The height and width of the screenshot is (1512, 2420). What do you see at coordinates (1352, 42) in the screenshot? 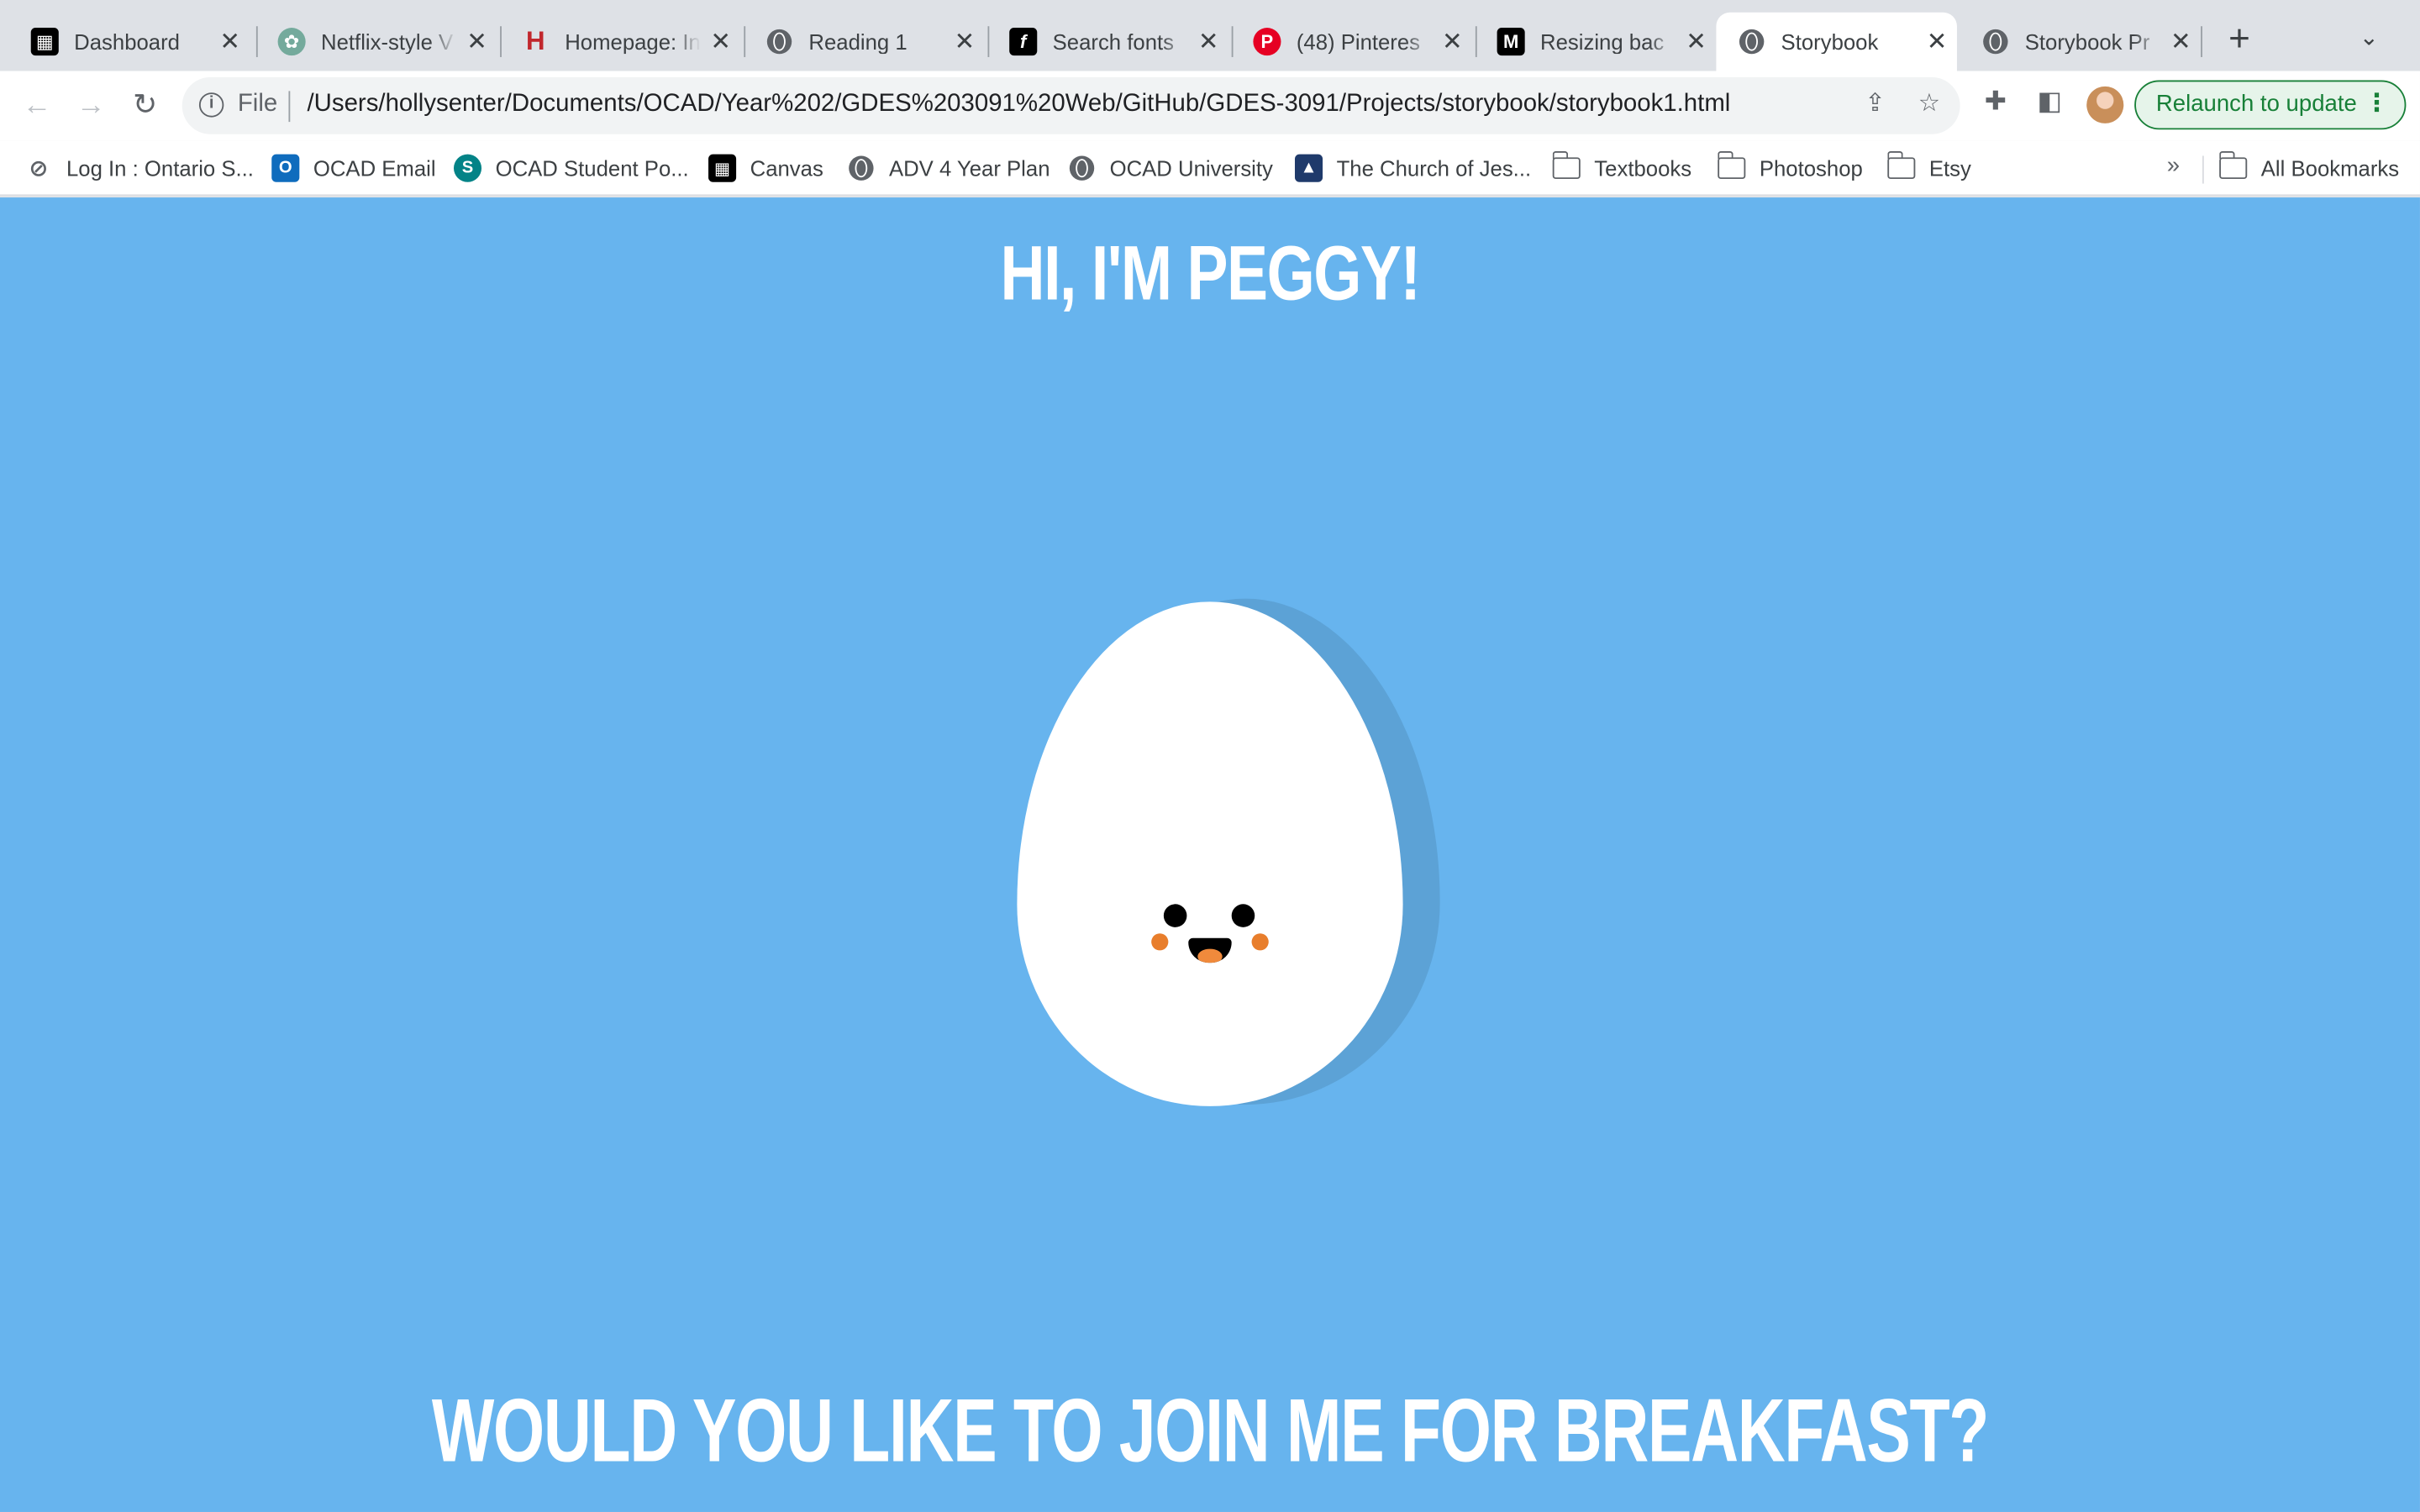
I see `tab-pinterest: P (48) Pinteres ✕` at bounding box center [1352, 42].